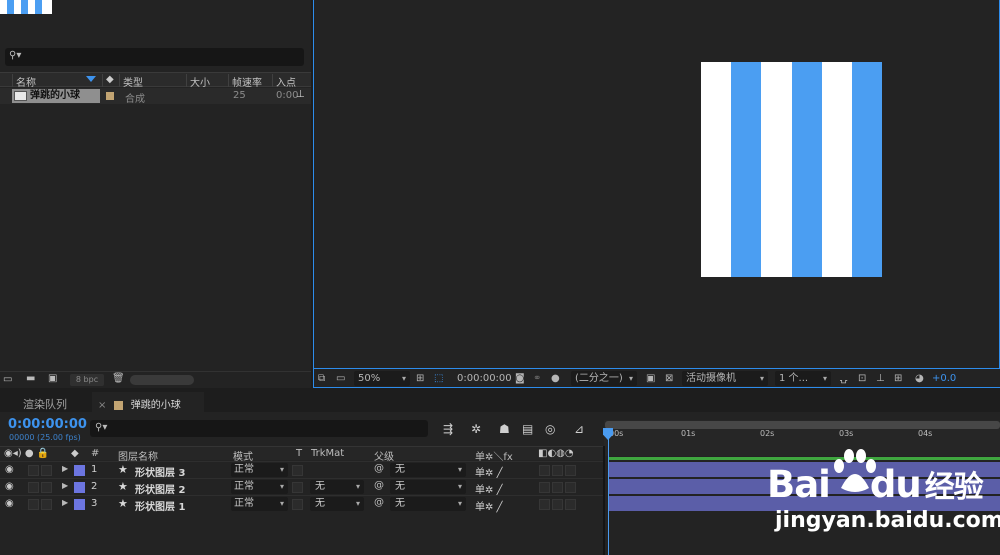  Describe the element at coordinates (803, 378) in the screenshot. I see `views-dropdown: 1 个... ▾` at that location.